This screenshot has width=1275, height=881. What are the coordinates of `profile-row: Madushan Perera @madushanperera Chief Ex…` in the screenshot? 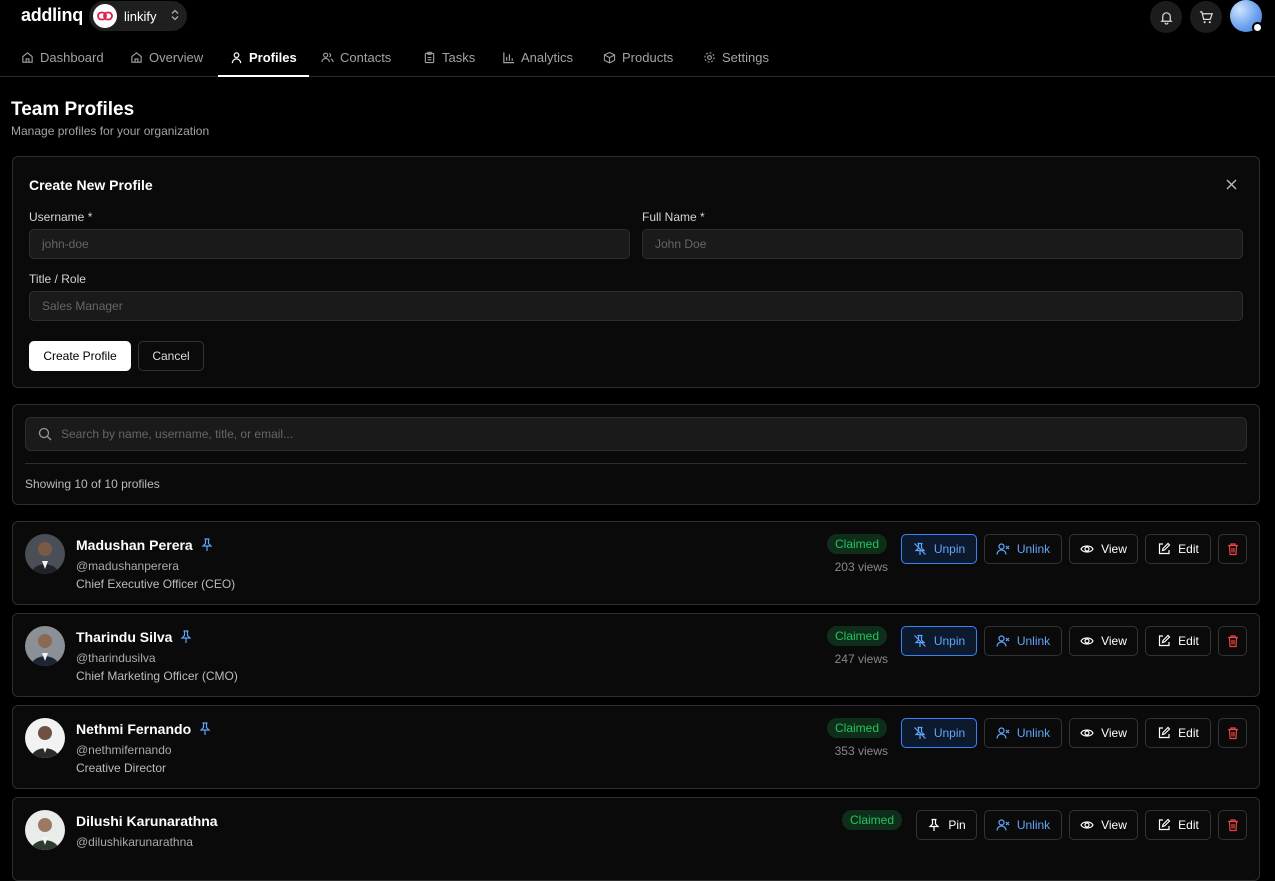 It's located at (636, 563).